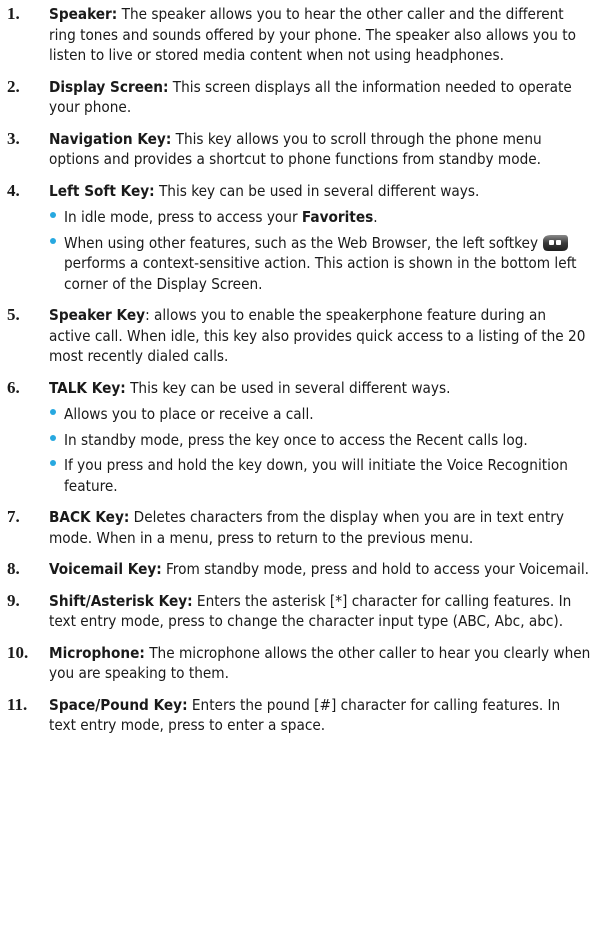 This screenshot has height=947, width=599. I want to click on item-term: Voicemail Key:, so click(105, 569).